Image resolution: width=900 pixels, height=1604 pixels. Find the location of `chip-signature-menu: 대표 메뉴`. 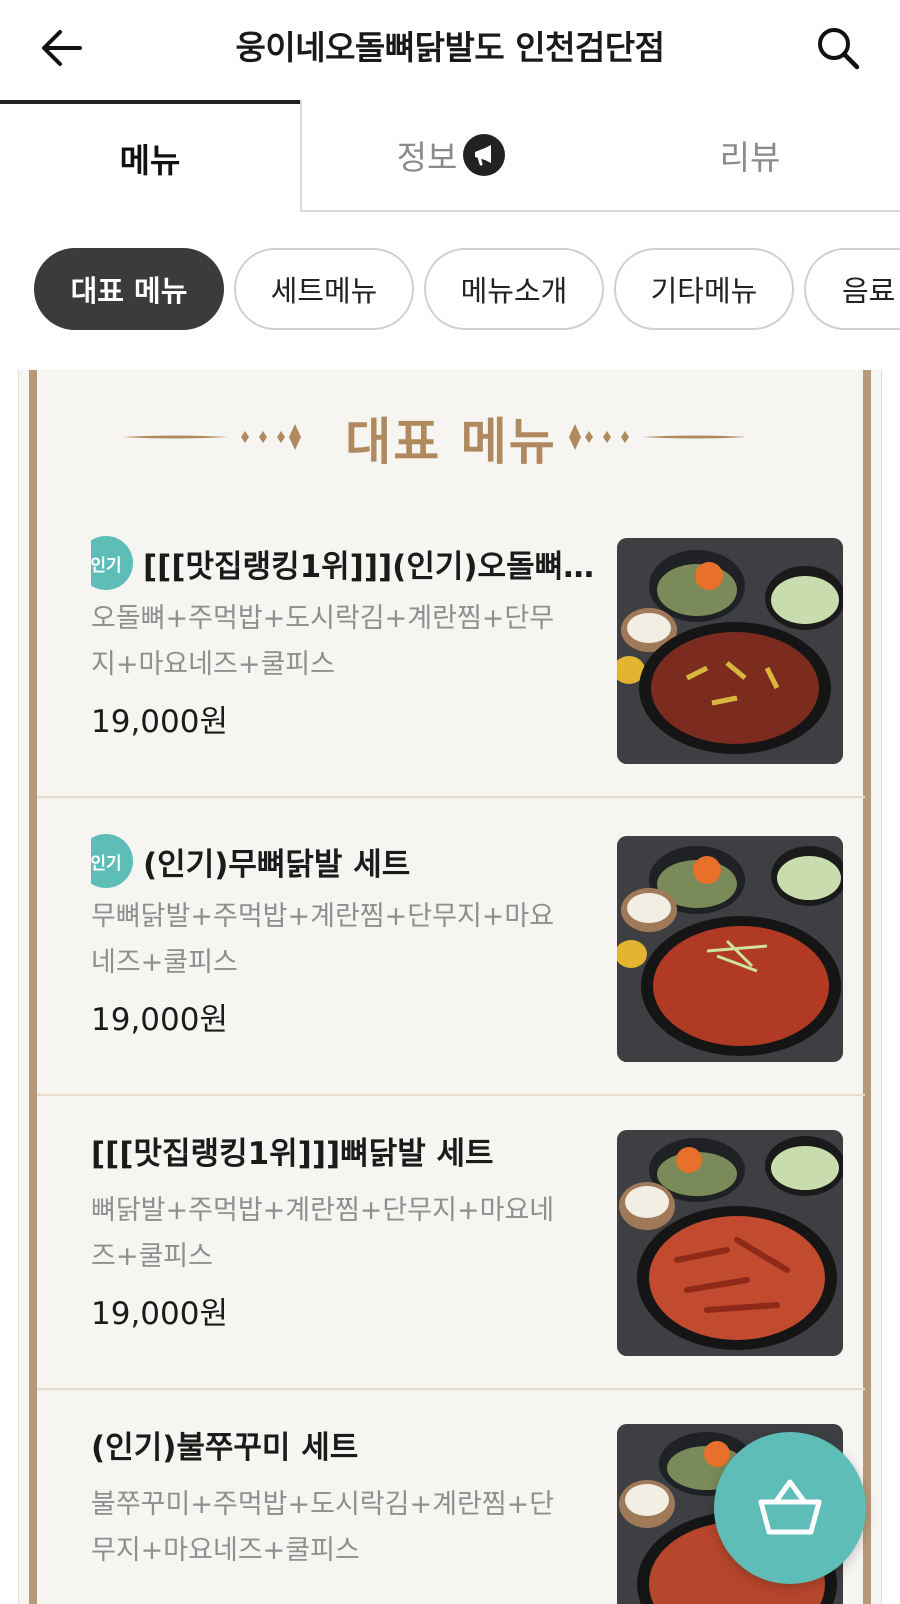

chip-signature-menu: 대표 메뉴 is located at coordinates (129, 289).